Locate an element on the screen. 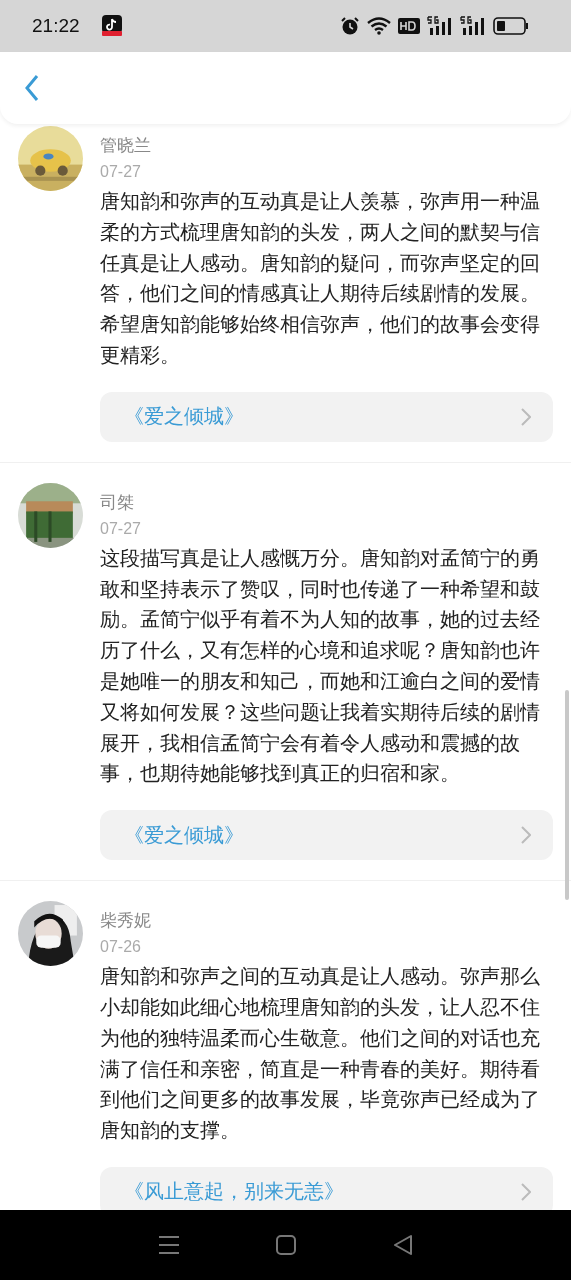 Image resolution: width=571 pixels, height=1280 pixels. home-icon is located at coordinates (285, 1245).